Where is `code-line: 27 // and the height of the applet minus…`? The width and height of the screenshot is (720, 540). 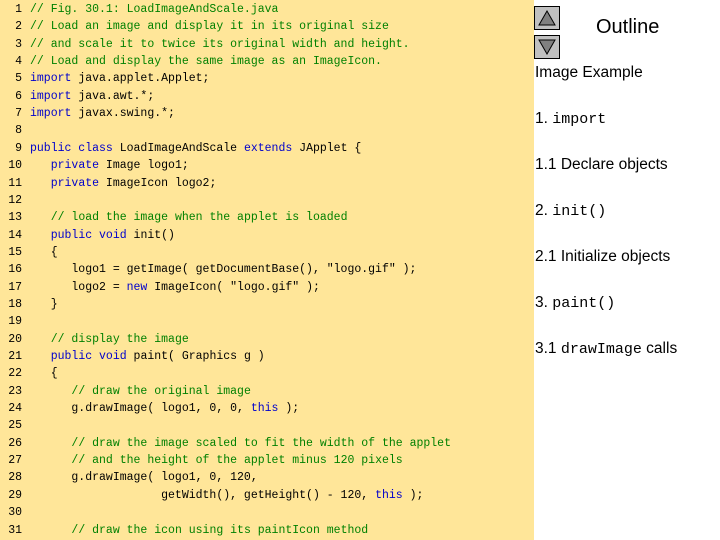
code-line: 27 // and the height of the applet minus… is located at coordinates (267, 460).